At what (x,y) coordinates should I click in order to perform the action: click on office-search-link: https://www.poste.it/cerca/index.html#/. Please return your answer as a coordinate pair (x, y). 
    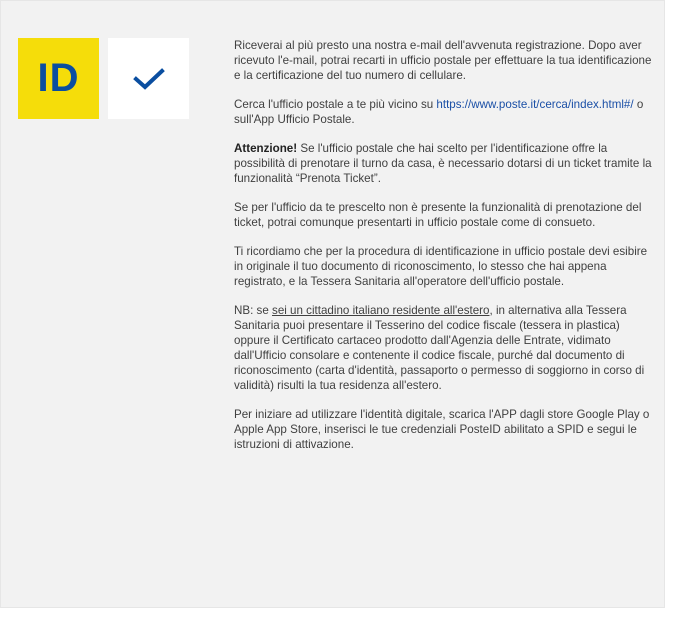
    Looking at the image, I should click on (534, 104).